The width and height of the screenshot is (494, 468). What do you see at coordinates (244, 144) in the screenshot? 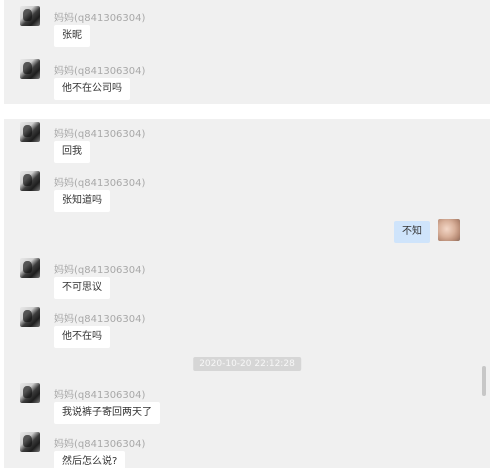
I see `message-row: 妈妈(q841306304) 回我` at bounding box center [244, 144].